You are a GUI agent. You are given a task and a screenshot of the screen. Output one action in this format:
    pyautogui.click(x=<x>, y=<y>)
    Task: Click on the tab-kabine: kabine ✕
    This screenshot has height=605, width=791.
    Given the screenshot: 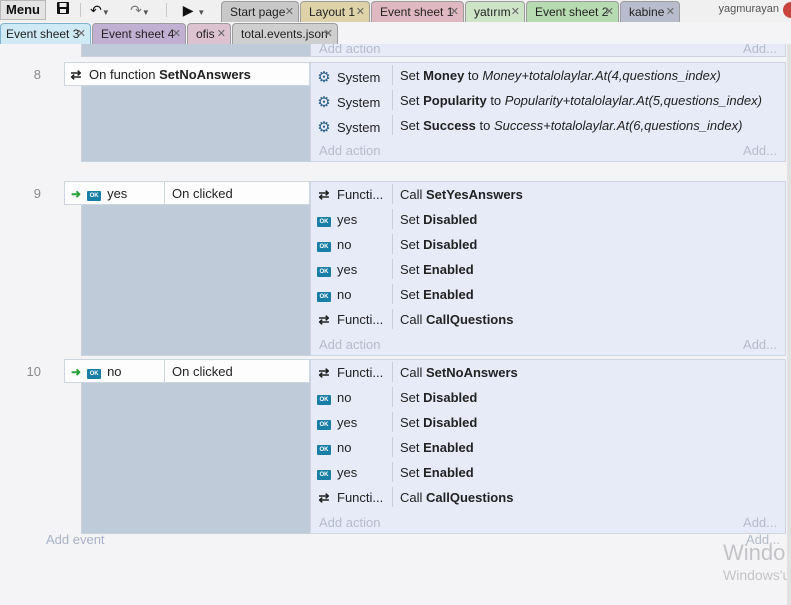 What is the action you would take?
    pyautogui.click(x=650, y=11)
    